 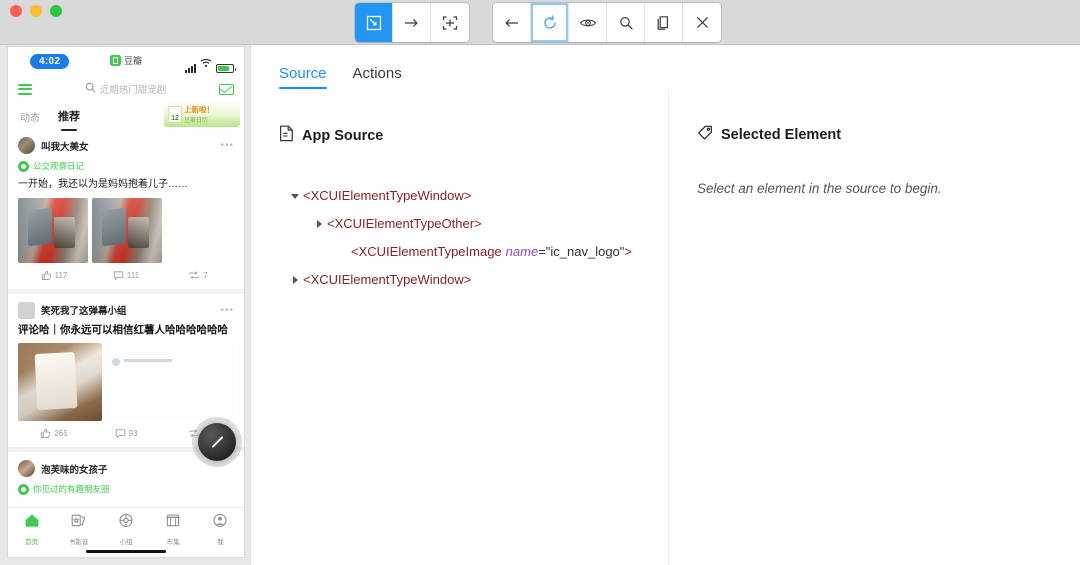 I want to click on recording-button, so click(x=588, y=22).